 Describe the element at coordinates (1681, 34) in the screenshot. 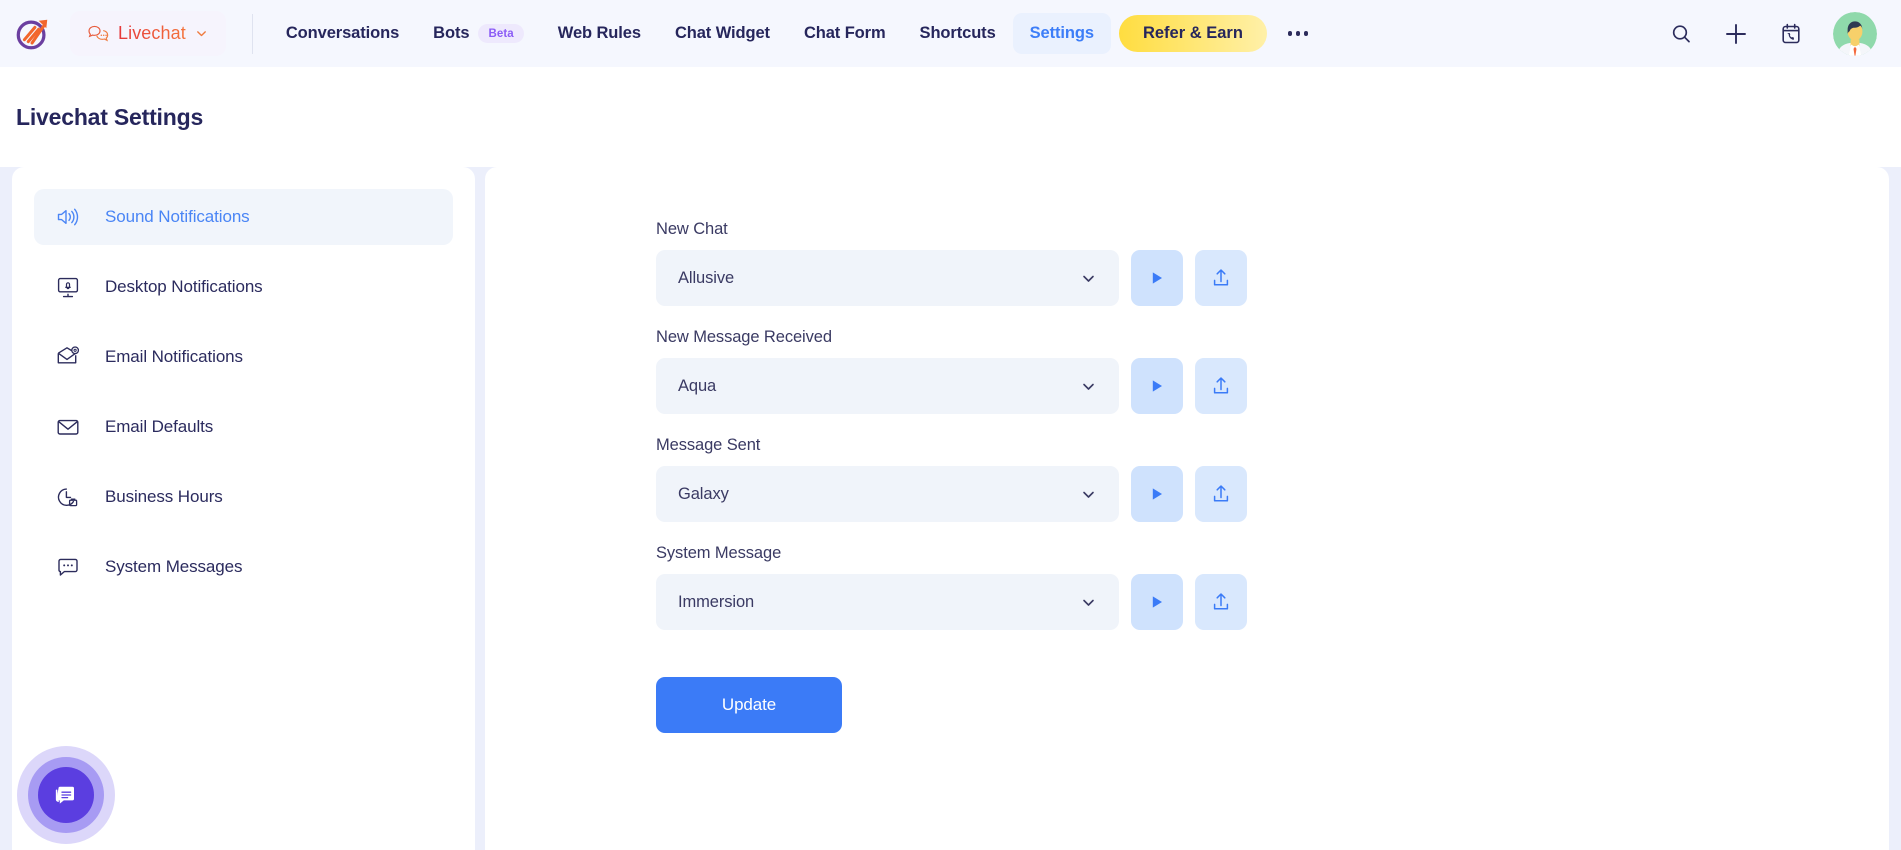

I see `search-icon` at that location.